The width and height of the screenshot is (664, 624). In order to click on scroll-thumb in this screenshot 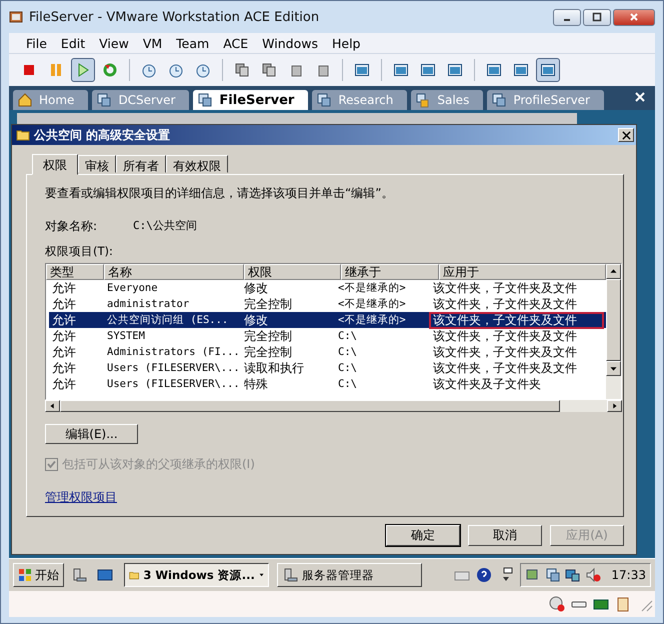, I will do `click(613, 320)`.